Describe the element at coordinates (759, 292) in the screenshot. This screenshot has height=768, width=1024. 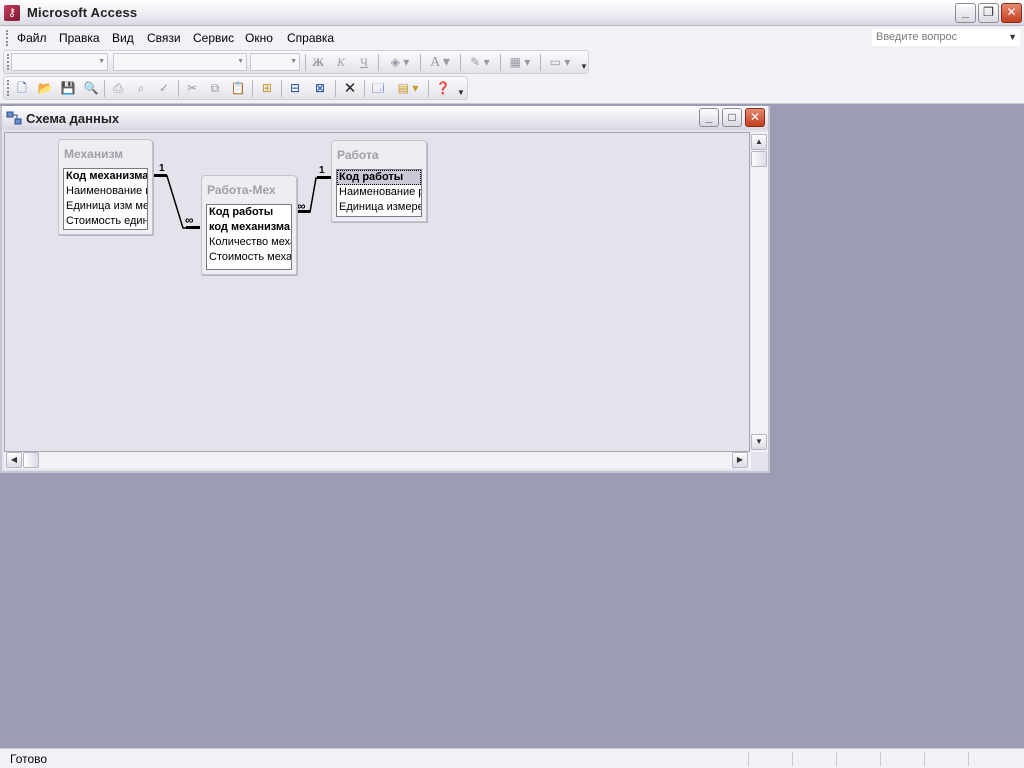
I see `vertical-scrollbar: ▲ ▼` at that location.